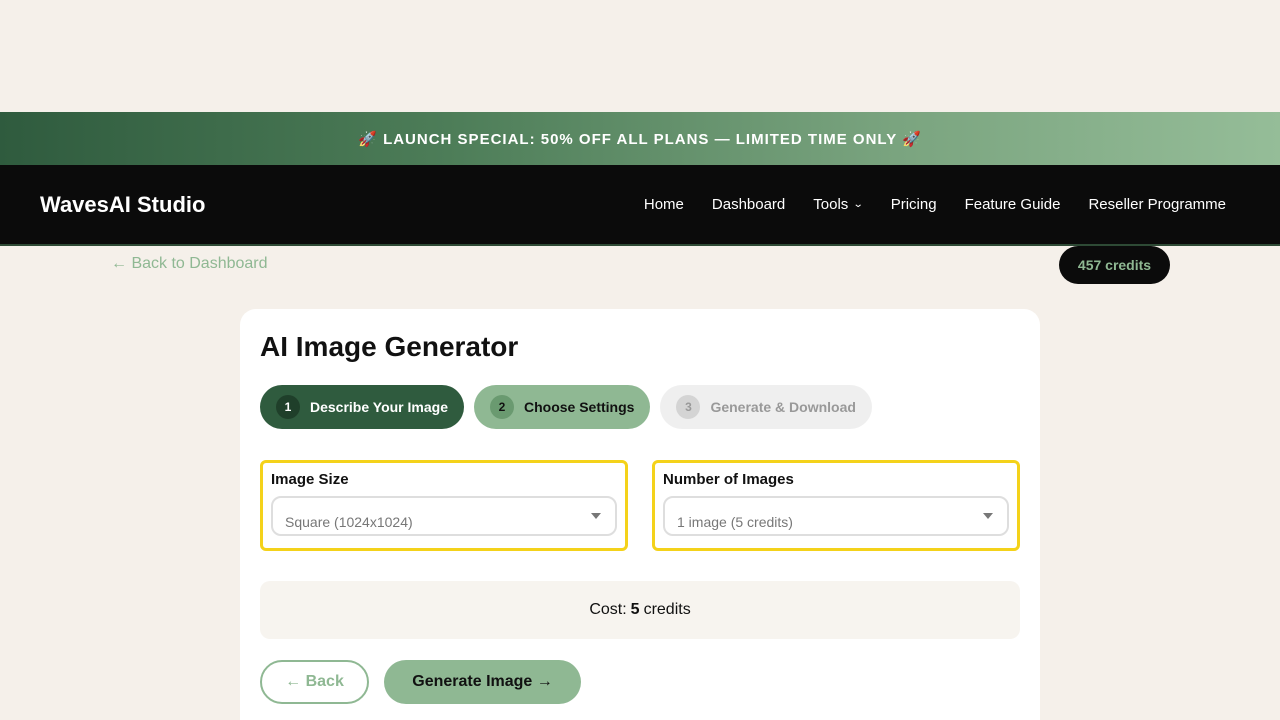 The width and height of the screenshot is (1280, 720). Describe the element at coordinates (667, 609) in the screenshot. I see `cost-suffix: credits` at that location.